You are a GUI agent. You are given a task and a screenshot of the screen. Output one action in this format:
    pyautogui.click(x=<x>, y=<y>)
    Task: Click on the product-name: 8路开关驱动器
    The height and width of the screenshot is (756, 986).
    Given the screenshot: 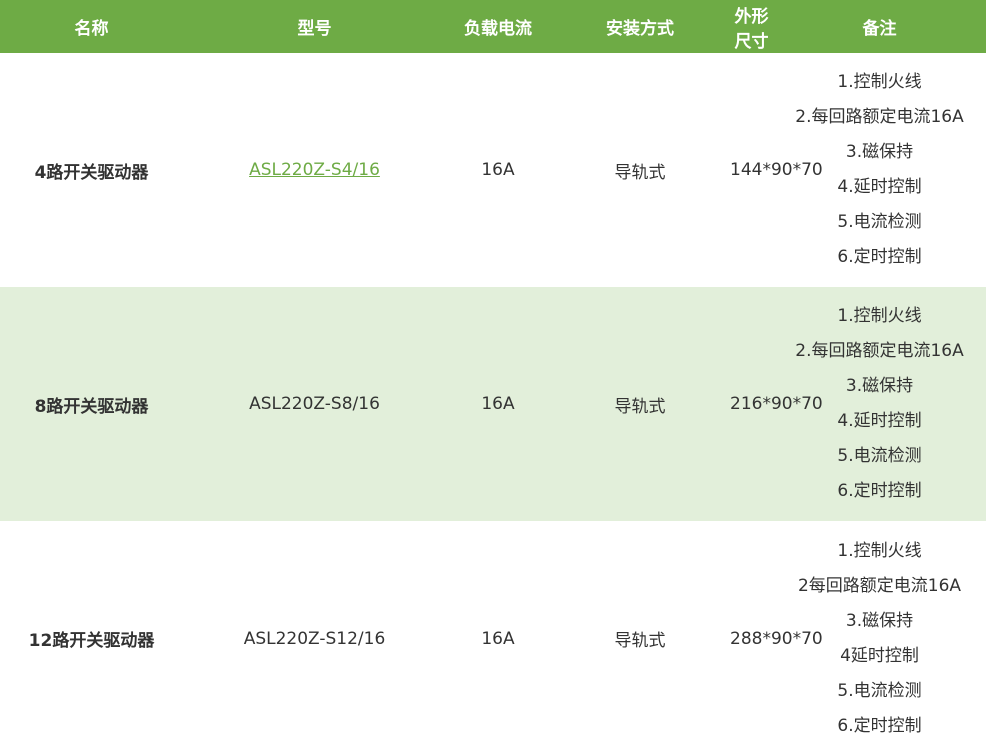 What is the action you would take?
    pyautogui.click(x=91, y=404)
    